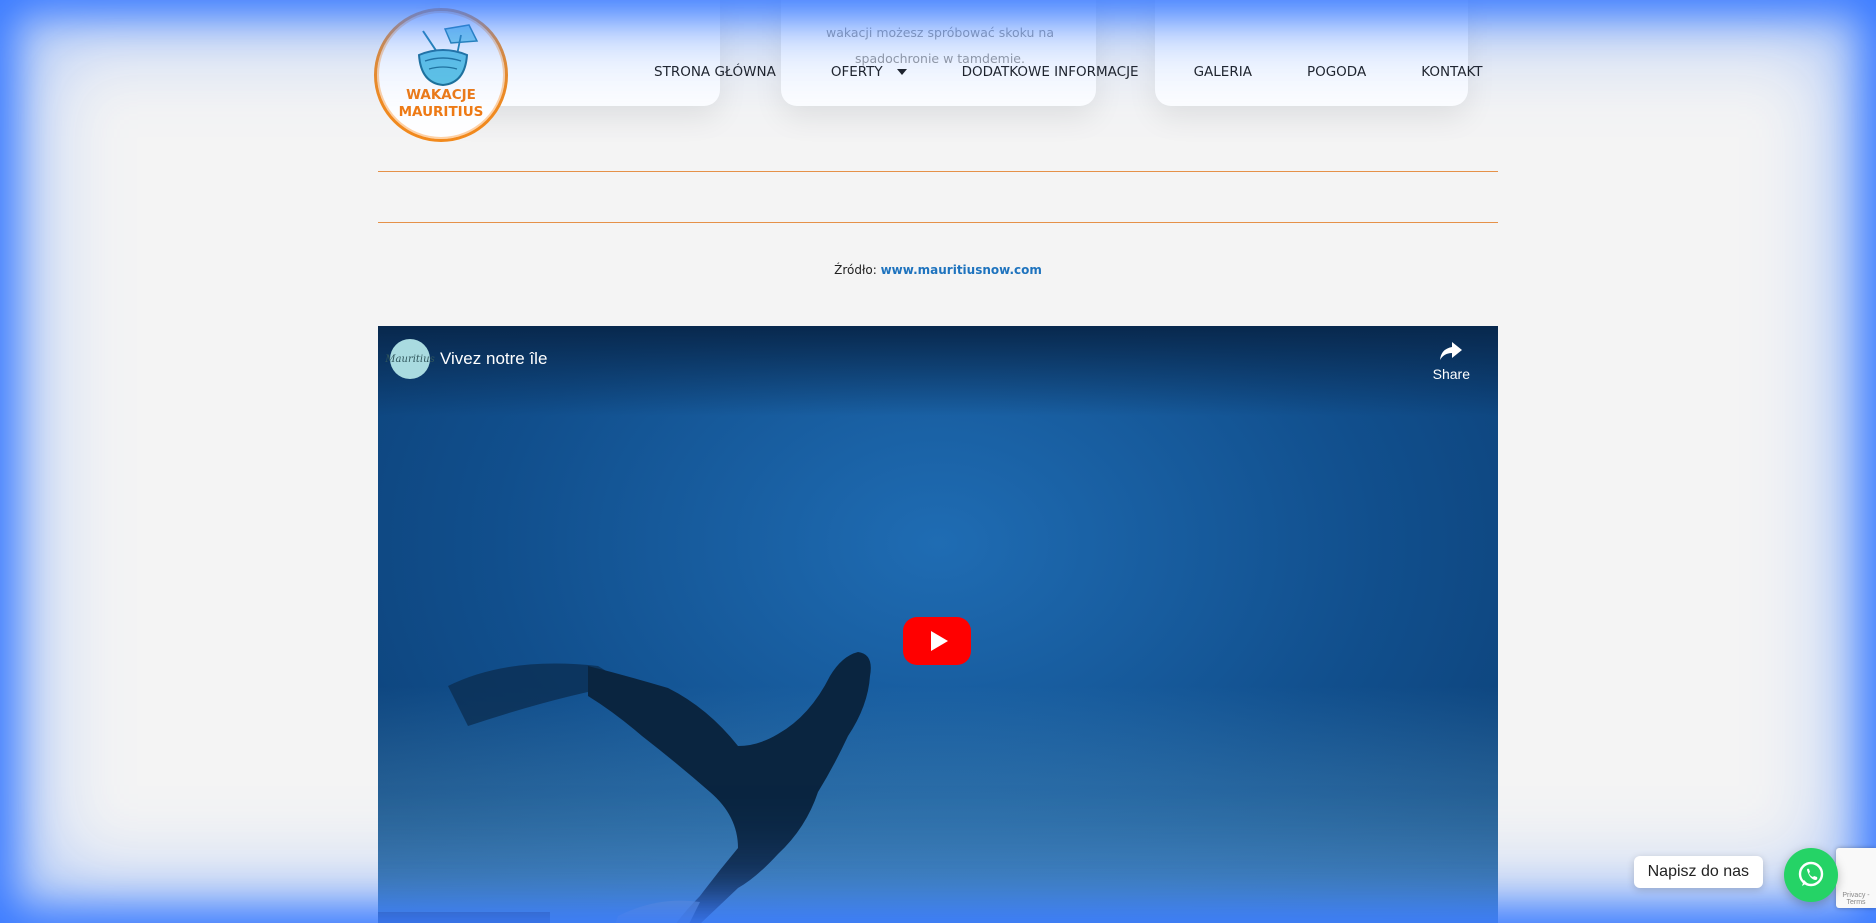 The height and width of the screenshot is (923, 1876). I want to click on video-top-shade, so click(938, 371).